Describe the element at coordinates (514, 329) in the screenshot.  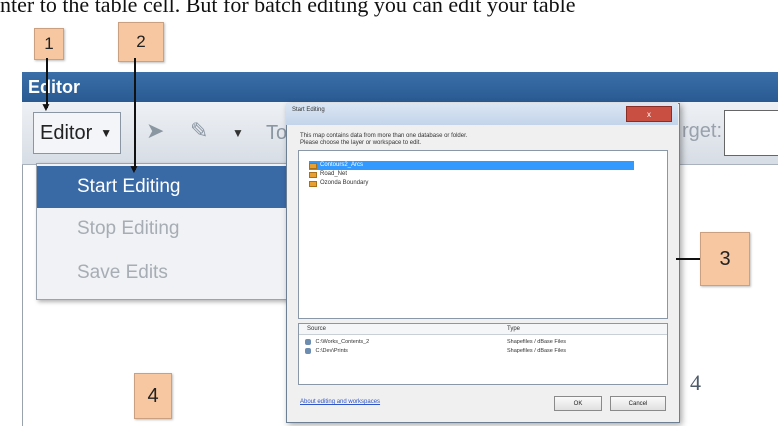
I see `column-header-type: Type` at that location.